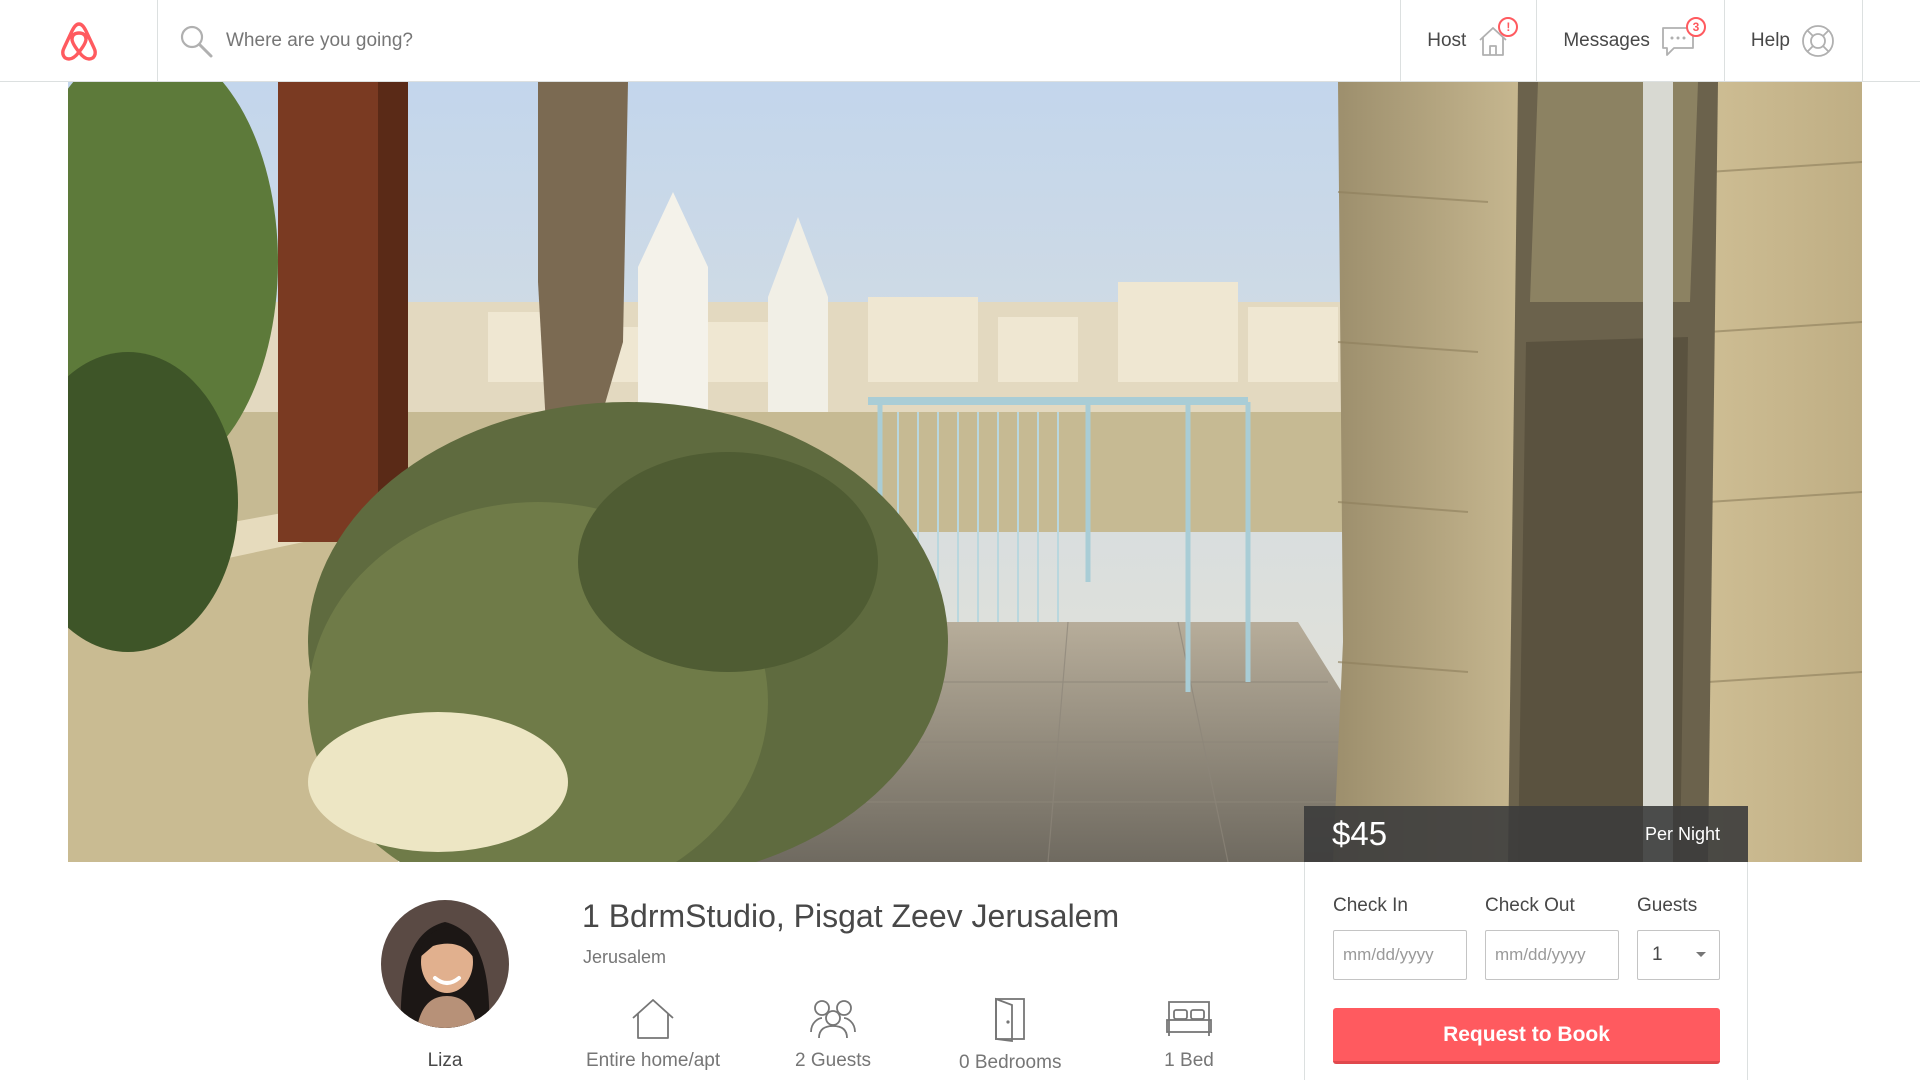 The height and width of the screenshot is (1080, 1920). Describe the element at coordinates (851, 916) in the screenshot. I see `listing-title: 1 BdrmStudio, Pisgat Zeev Jerusalem` at that location.